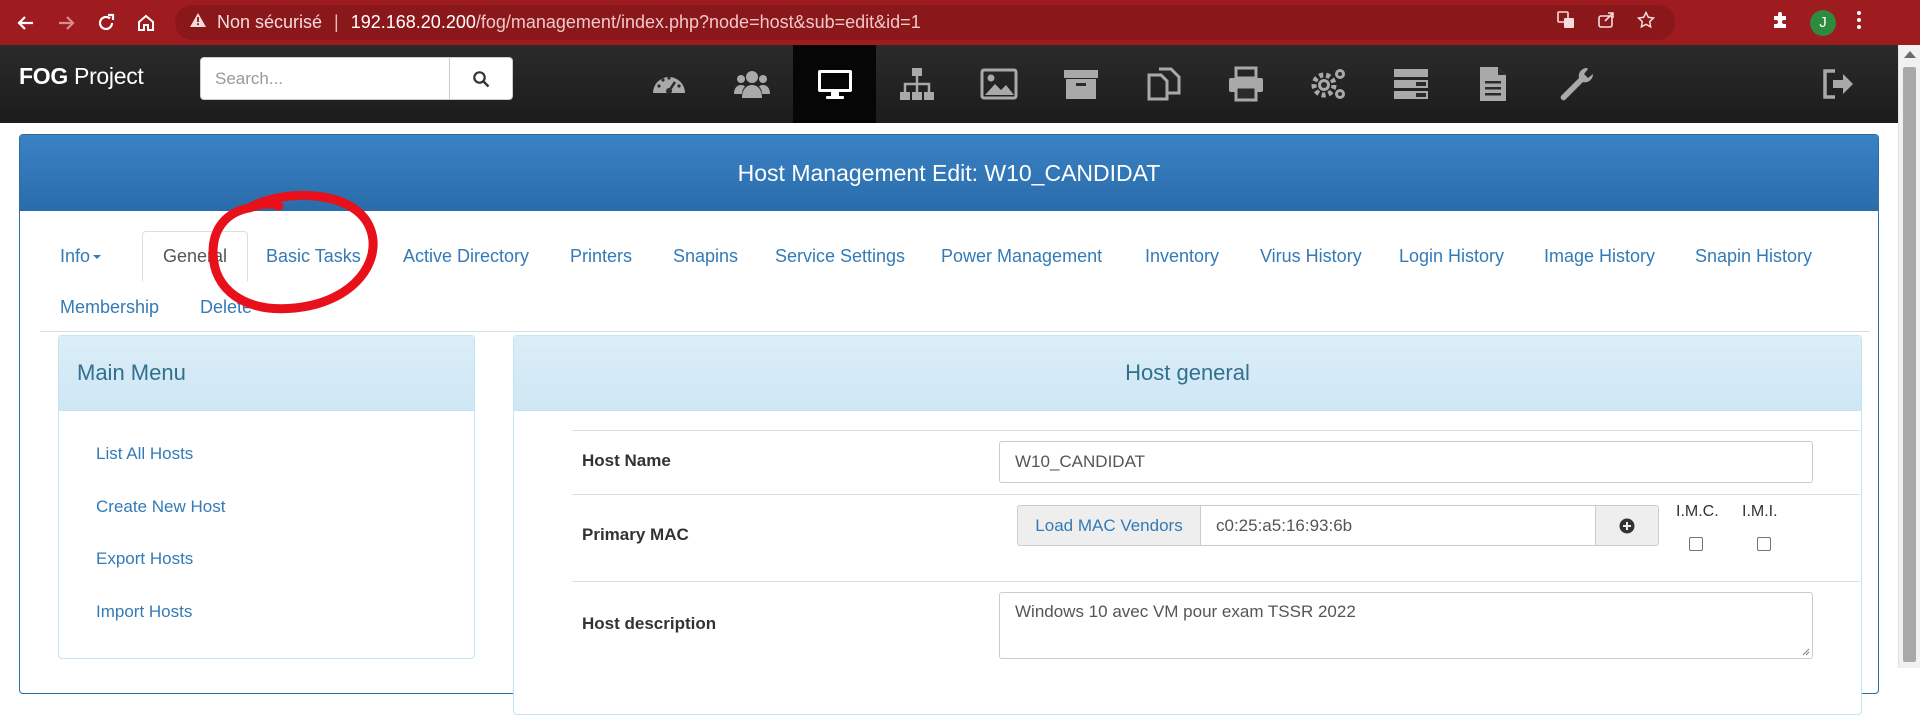  Describe the element at coordinates (1406, 625) in the screenshot. I see `host-description-textarea: Windows 10 avec VM pour exam TSSR 2022` at that location.